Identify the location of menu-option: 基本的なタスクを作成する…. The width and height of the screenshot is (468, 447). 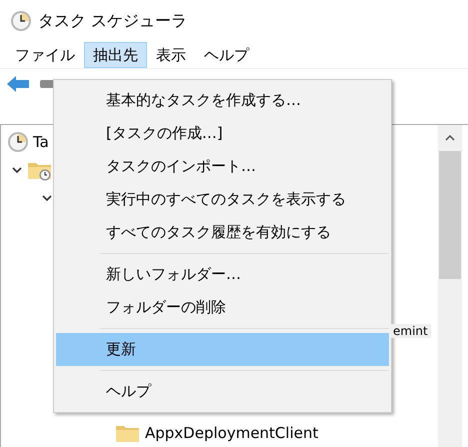
(222, 100).